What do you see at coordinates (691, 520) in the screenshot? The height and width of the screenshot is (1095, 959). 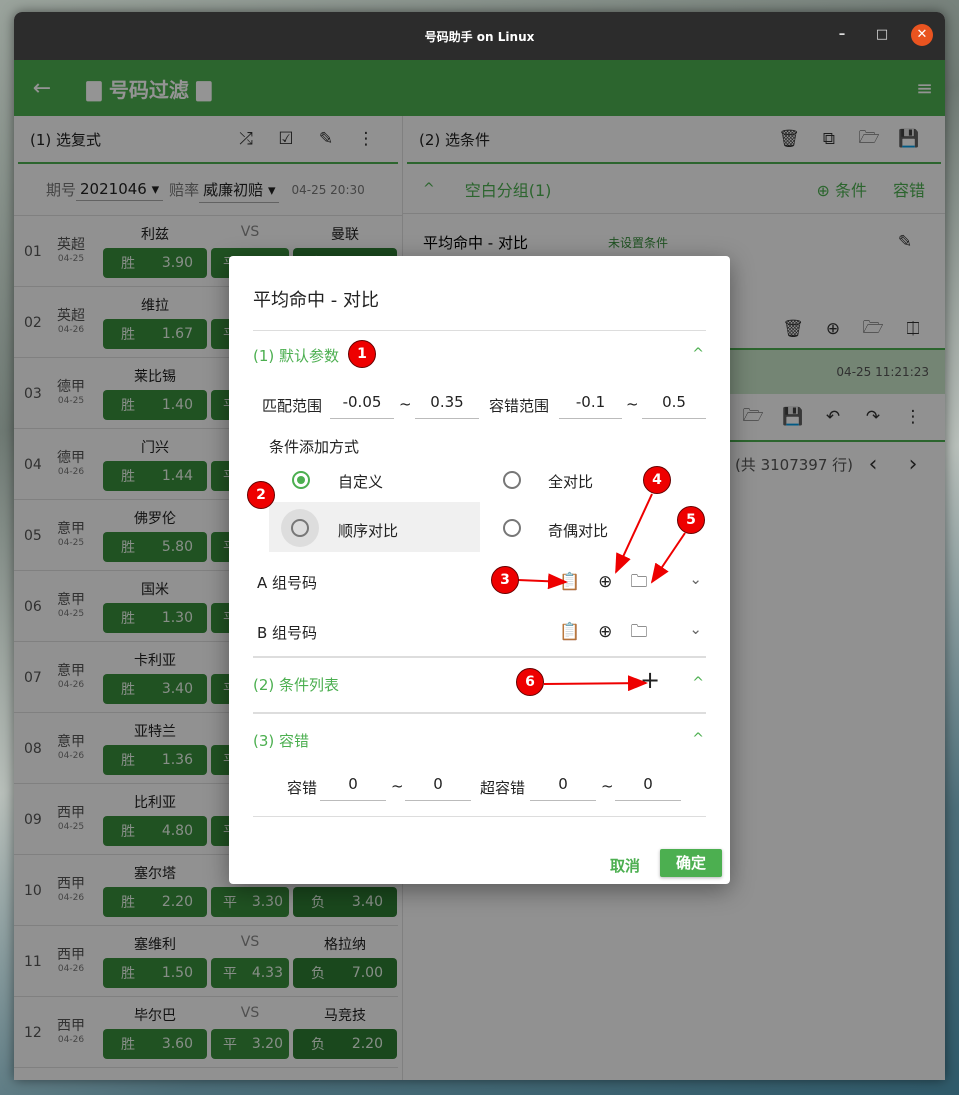 I see `annotation-5: 5` at bounding box center [691, 520].